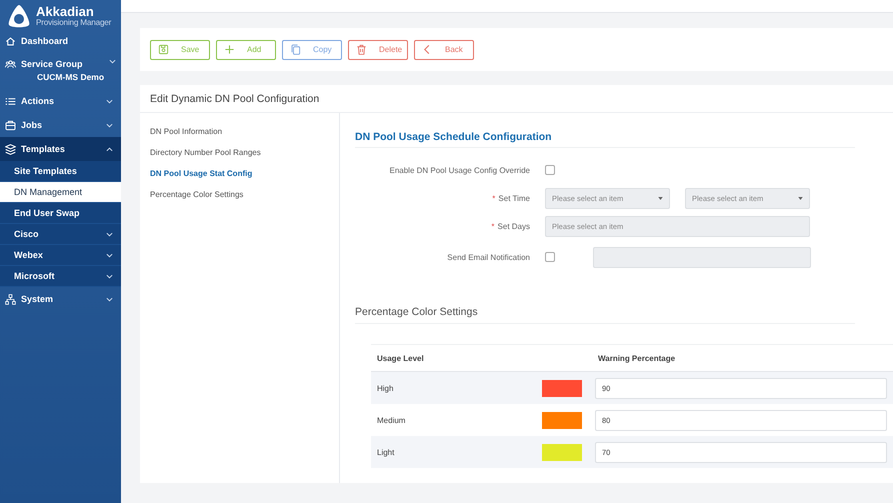 The width and height of the screenshot is (893, 503). What do you see at coordinates (60, 125) in the screenshot?
I see `sidebar-item: Jobs` at bounding box center [60, 125].